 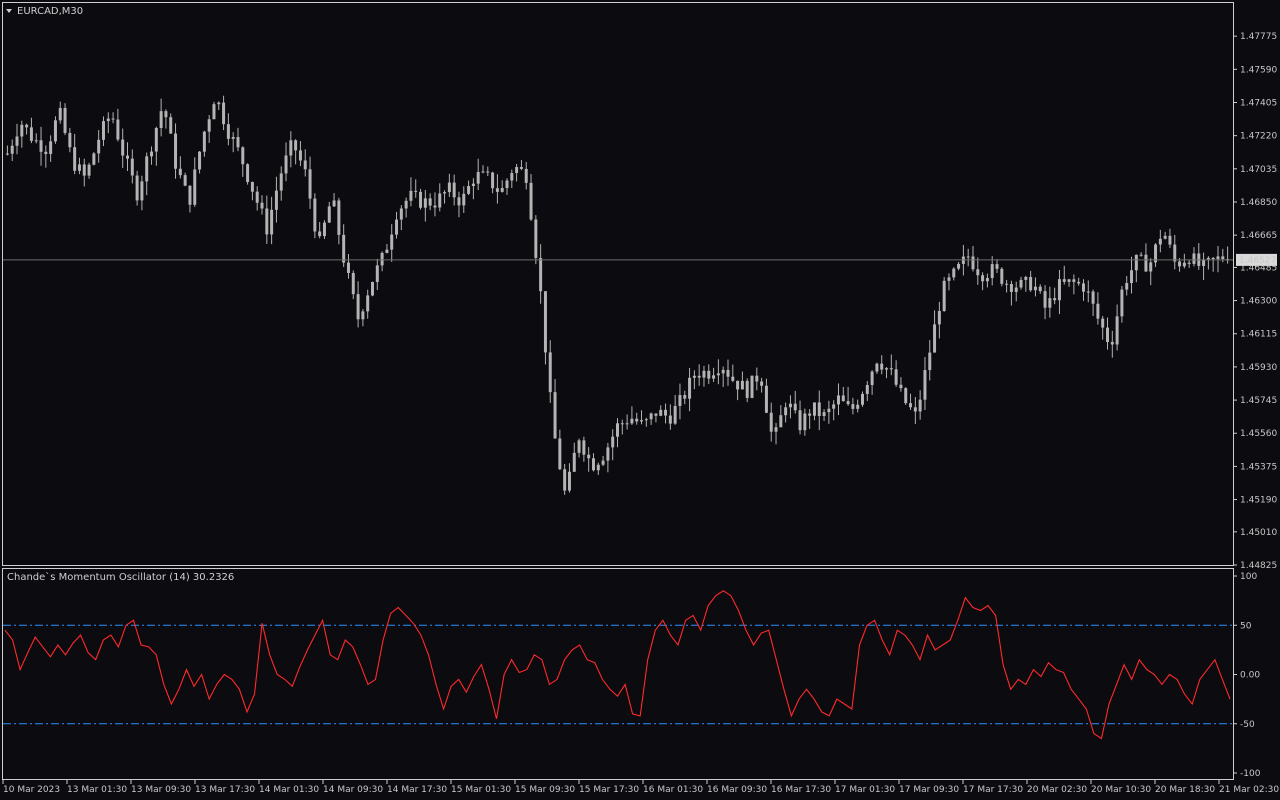 I want to click on current-price-badge: 1.46527, so click(x=1256, y=259).